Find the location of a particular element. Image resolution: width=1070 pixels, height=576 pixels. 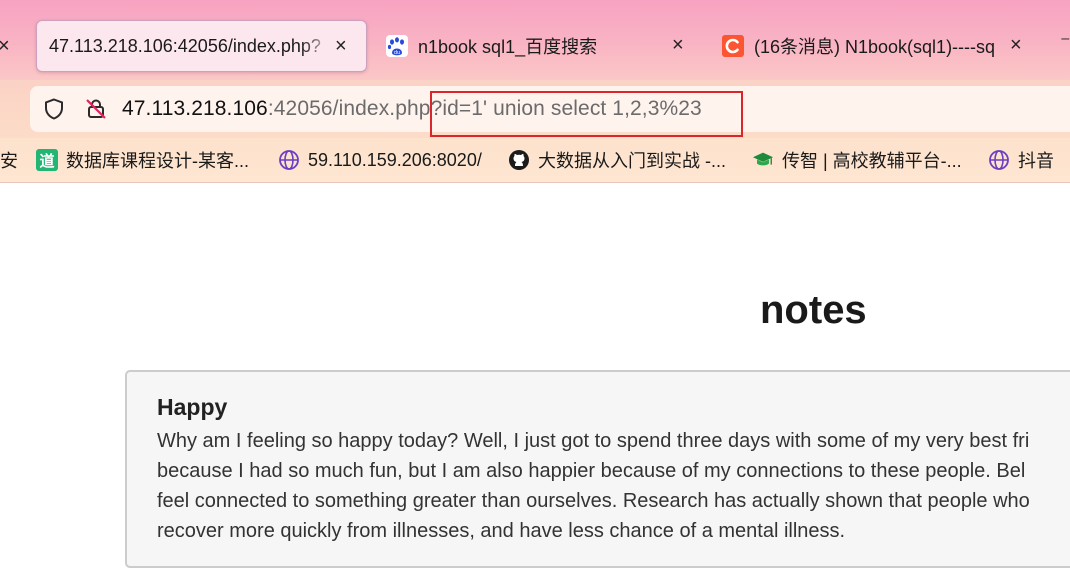

bookmark-an: 安 is located at coordinates (9, 160).